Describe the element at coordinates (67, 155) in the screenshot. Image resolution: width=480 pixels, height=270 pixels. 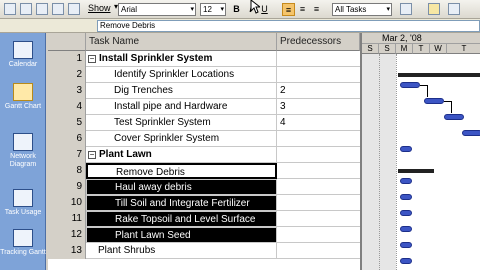
I see `row-id: 7` at that location.